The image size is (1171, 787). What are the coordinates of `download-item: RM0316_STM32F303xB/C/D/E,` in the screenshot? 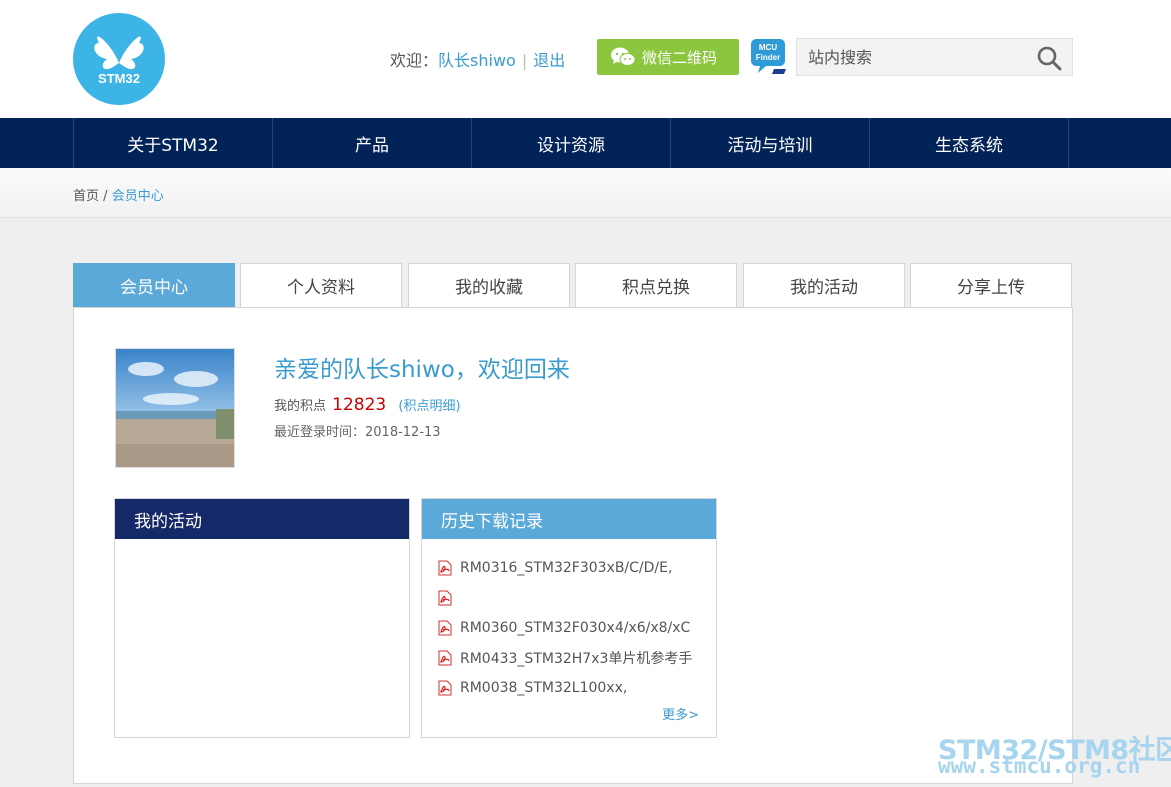 It's located at (576, 568).